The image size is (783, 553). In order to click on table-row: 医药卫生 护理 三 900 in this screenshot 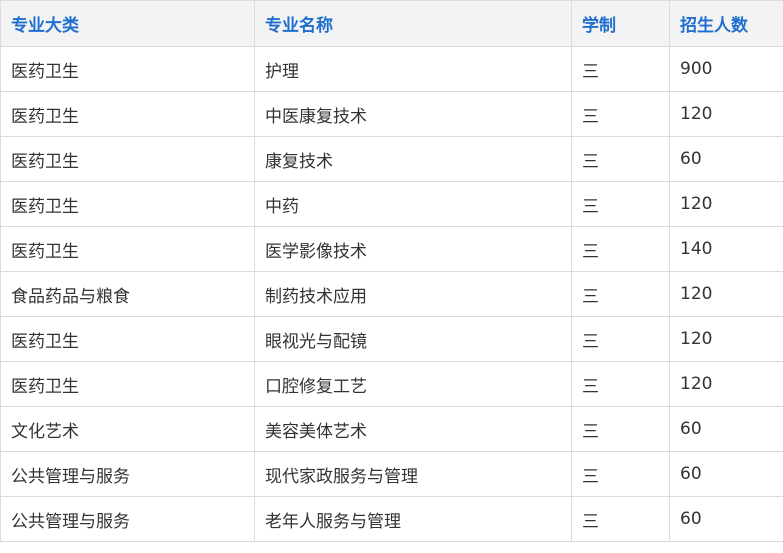, I will do `click(391, 69)`.